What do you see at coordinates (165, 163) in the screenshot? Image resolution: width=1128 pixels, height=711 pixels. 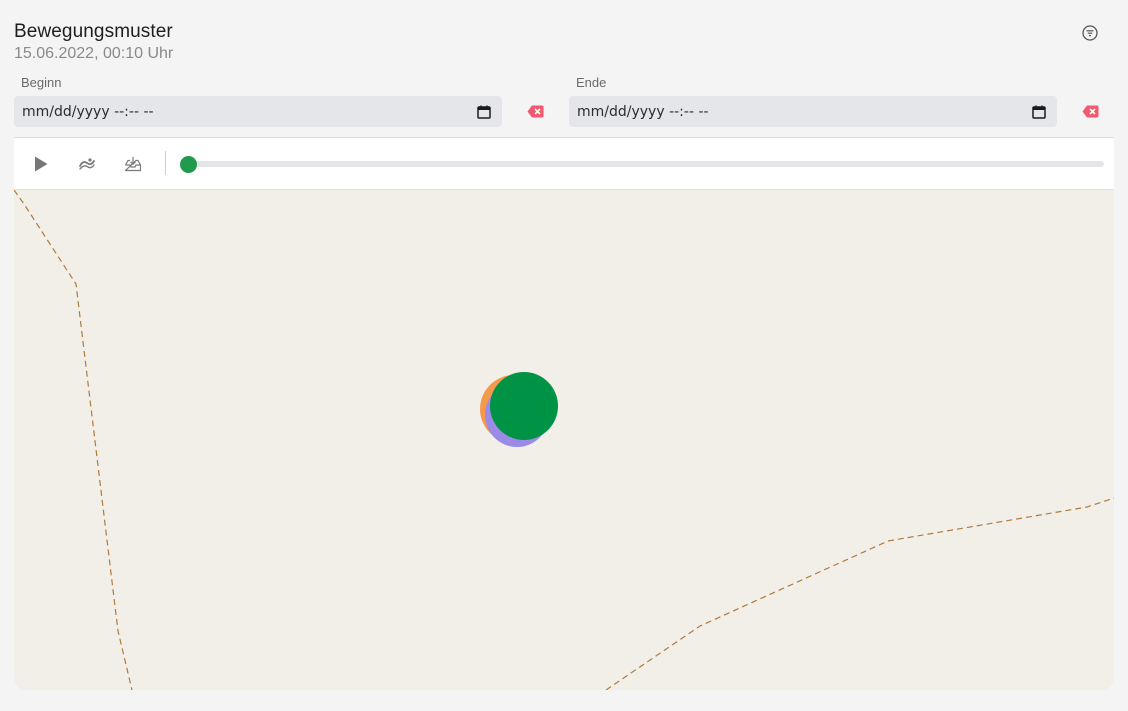 I see `toolbar-divider` at bounding box center [165, 163].